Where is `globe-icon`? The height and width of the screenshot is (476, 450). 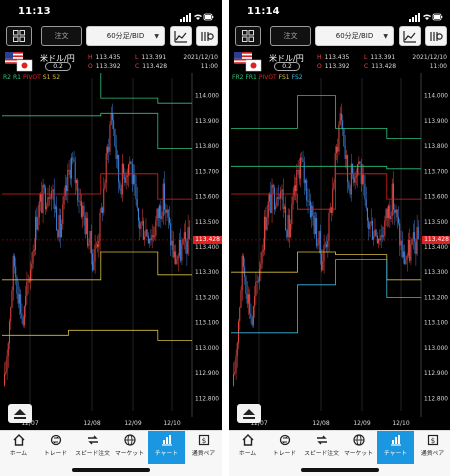
globe-icon is located at coordinates (358, 440).